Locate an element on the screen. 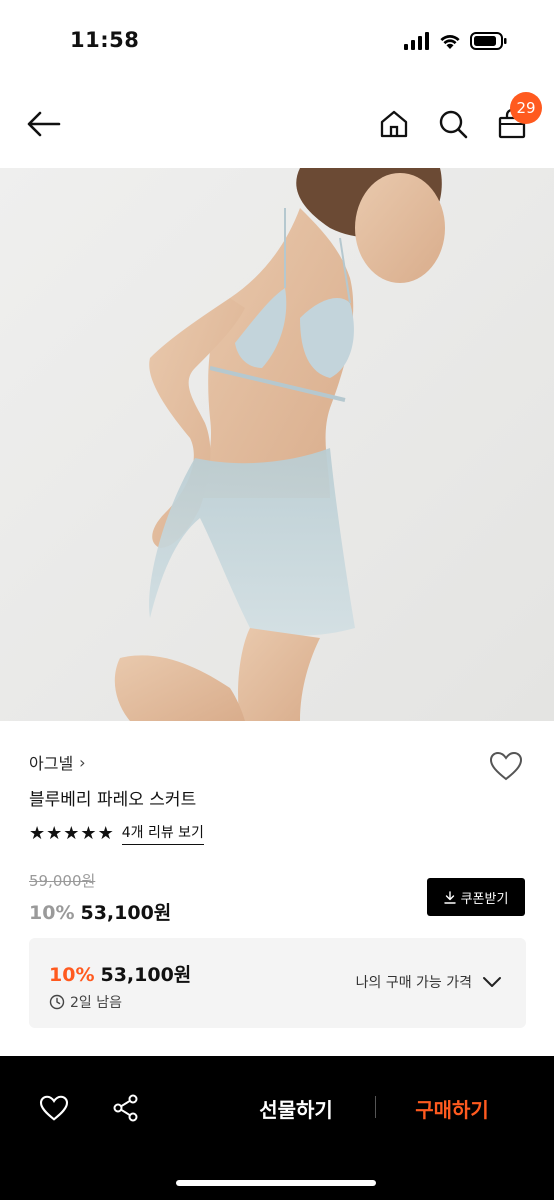 The image size is (554, 1200). chevron-down-icon is located at coordinates (492, 982).